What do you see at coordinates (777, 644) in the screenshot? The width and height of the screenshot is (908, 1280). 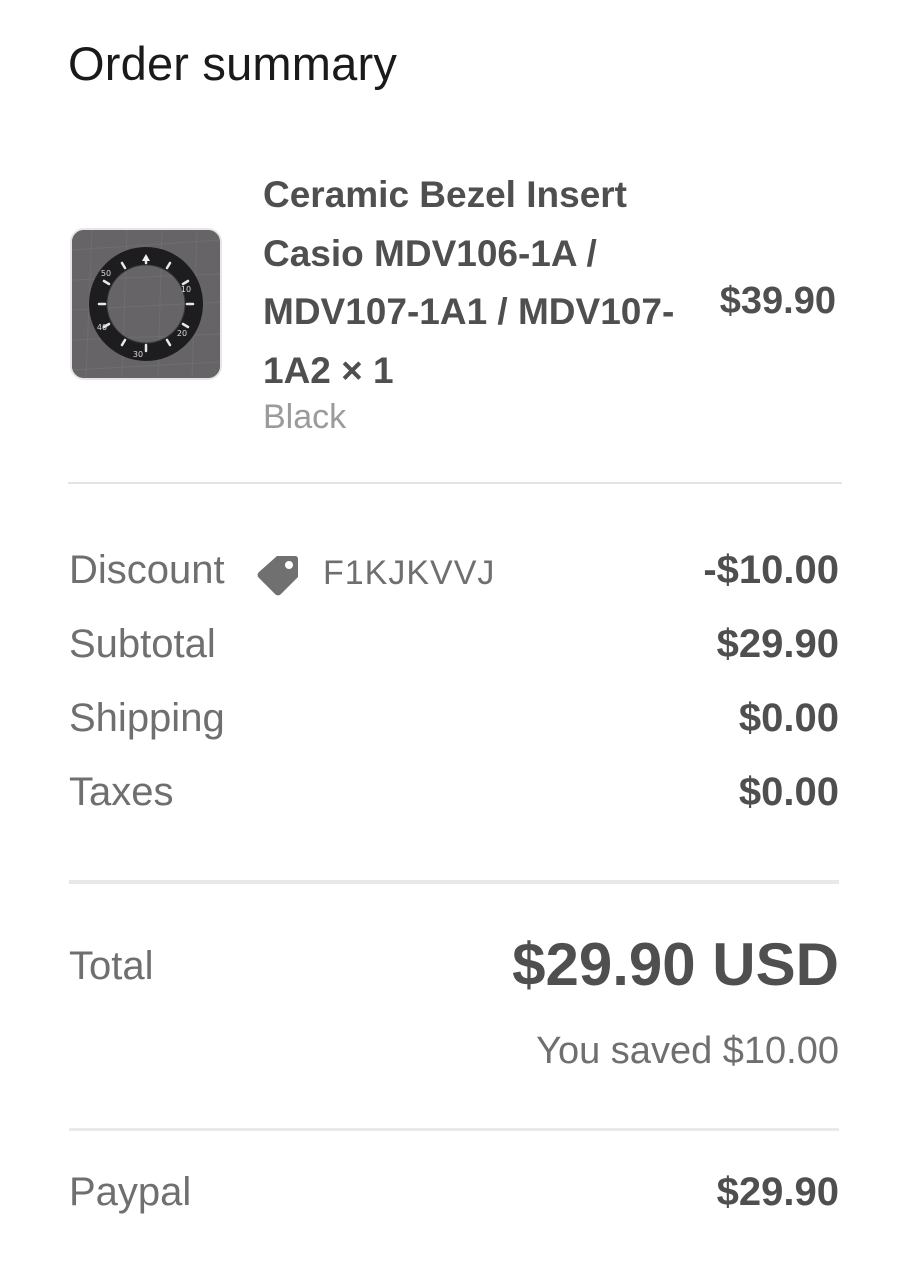 I see `subtotal-value: $29.90` at bounding box center [777, 644].